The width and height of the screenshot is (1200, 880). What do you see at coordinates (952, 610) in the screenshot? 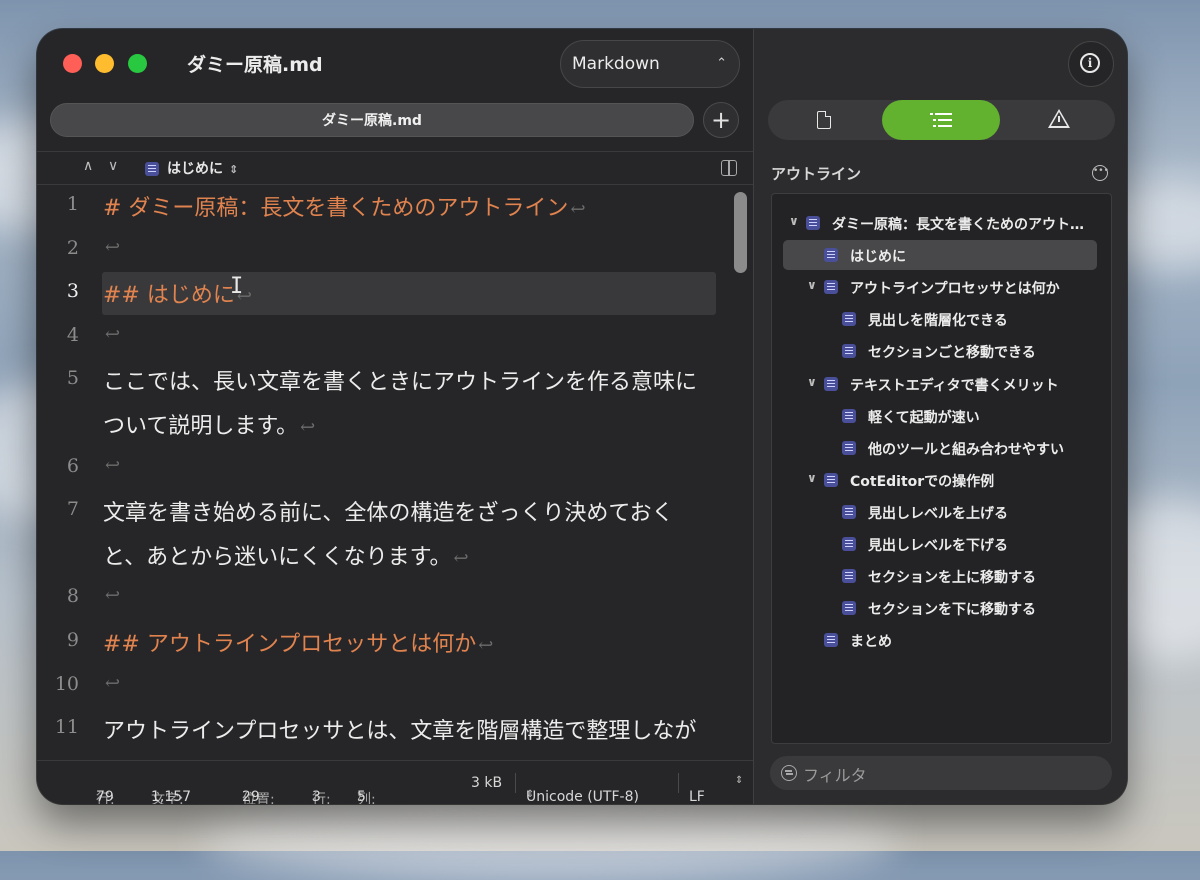
I see `outline-item-label: セクションを下に移動する` at bounding box center [952, 610].